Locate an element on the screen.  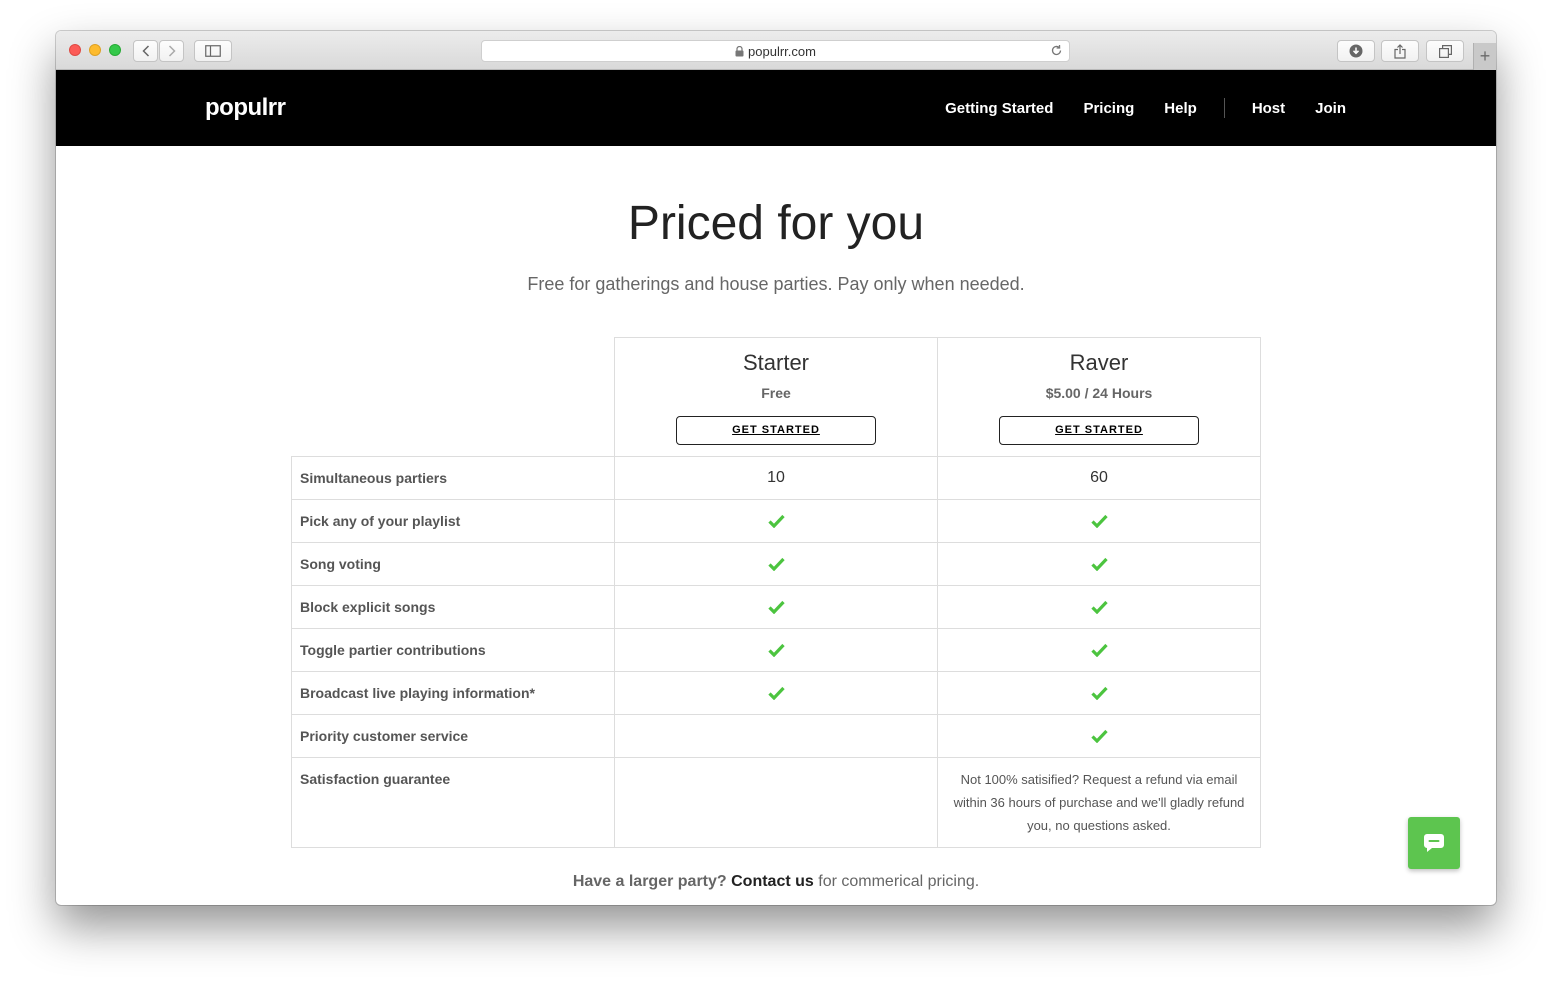
sidebar-icon is located at coordinates (213, 51).